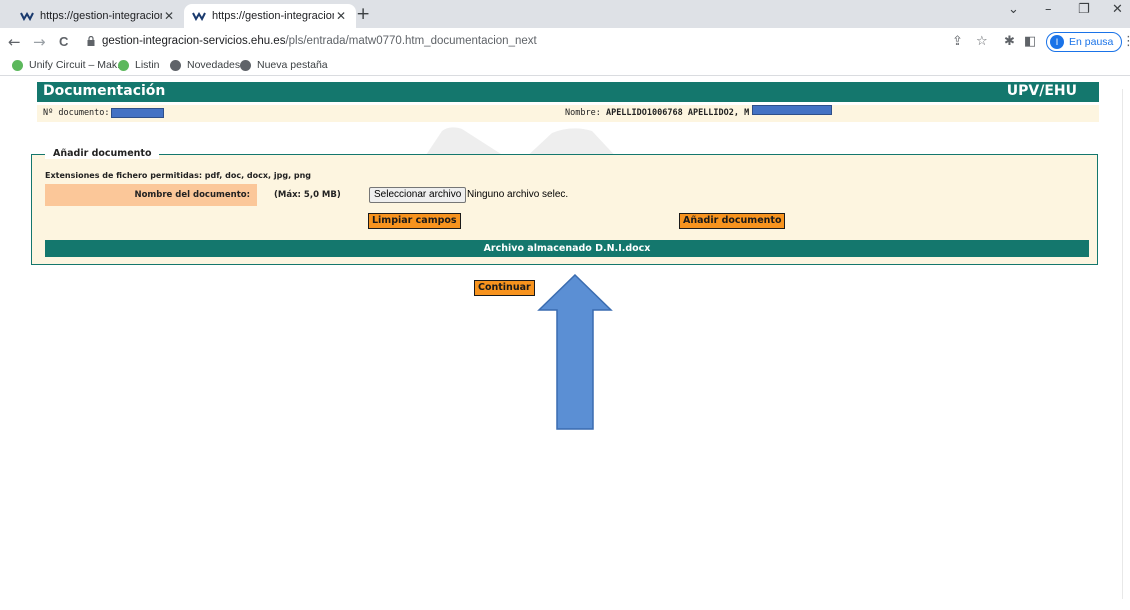  Describe the element at coordinates (1126, 41) in the screenshot. I see `menu-kebab-icon: ⋮` at that location.